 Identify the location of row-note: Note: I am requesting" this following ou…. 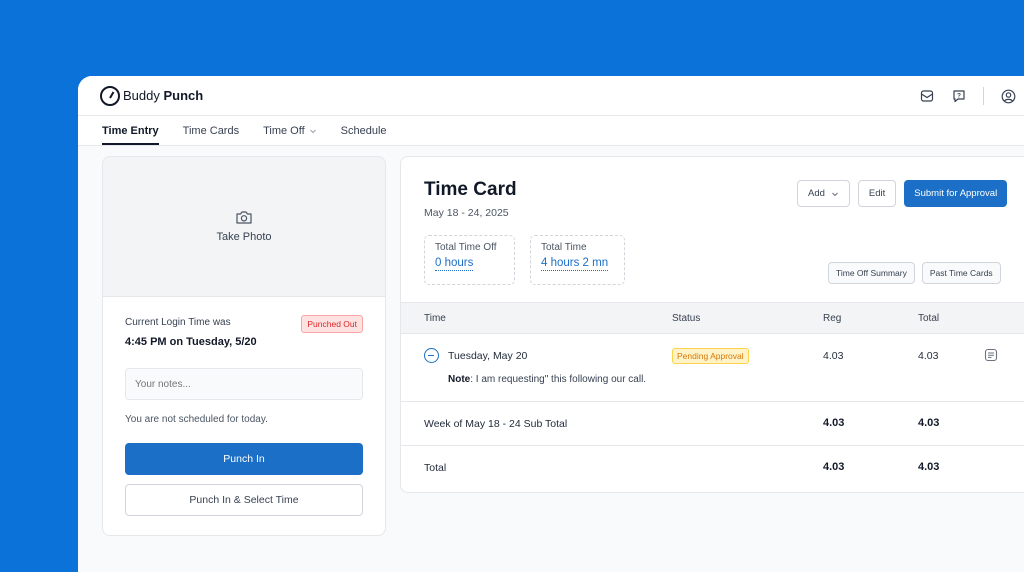
(547, 379).